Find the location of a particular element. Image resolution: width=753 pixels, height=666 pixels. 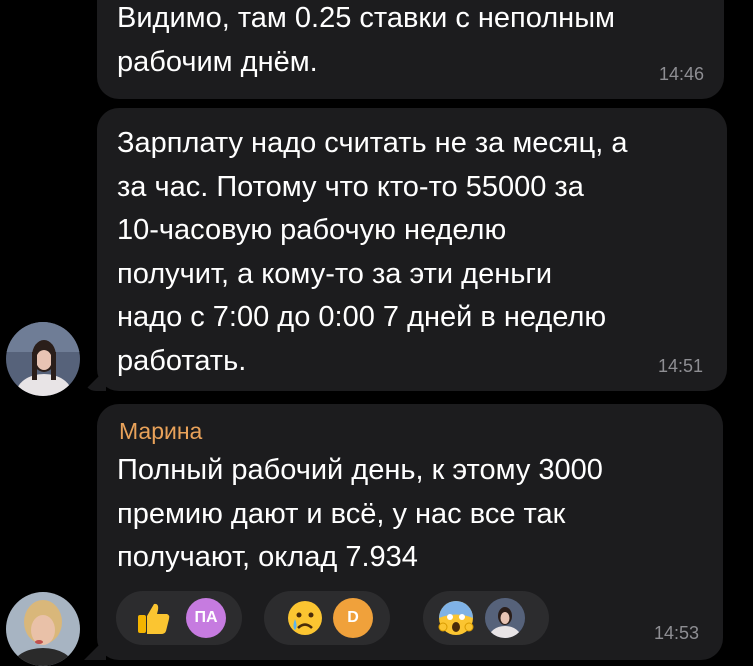

thumbs-up-icon is located at coordinates (154, 618).